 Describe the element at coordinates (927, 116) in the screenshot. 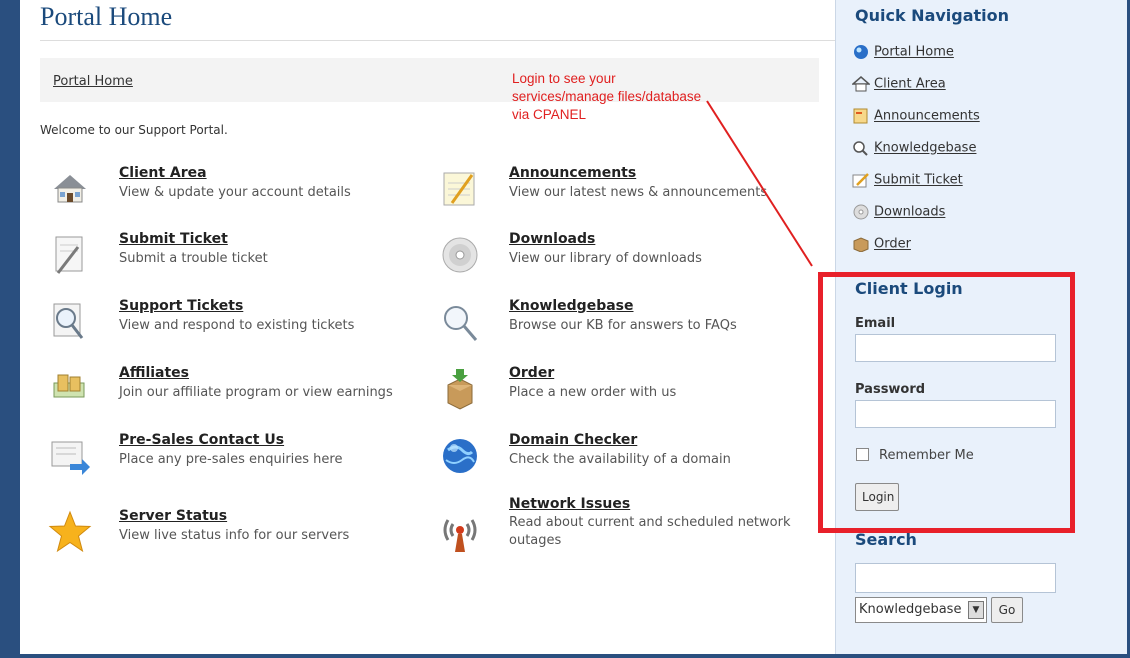

I see `sidebar-item-label: Announcements` at that location.